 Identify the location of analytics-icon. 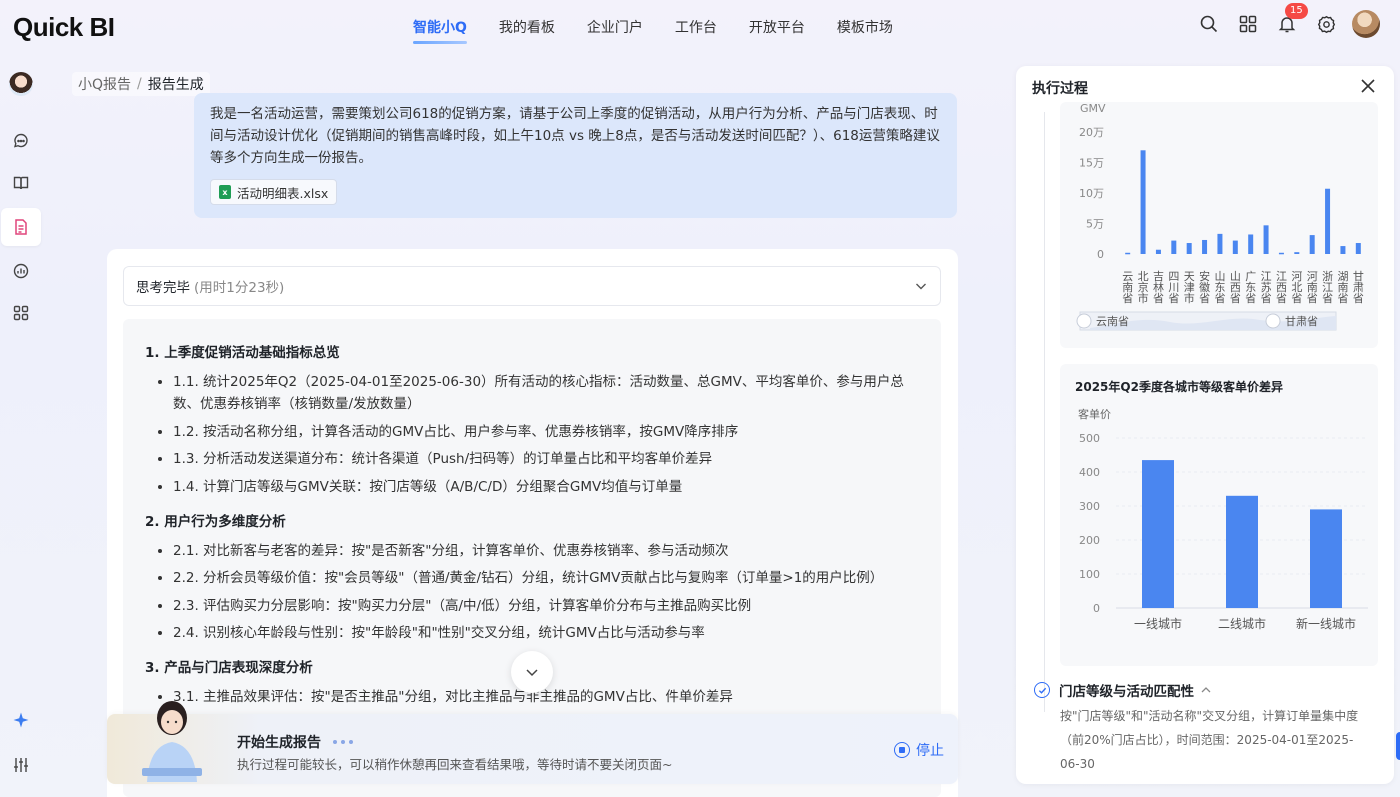
(21, 271).